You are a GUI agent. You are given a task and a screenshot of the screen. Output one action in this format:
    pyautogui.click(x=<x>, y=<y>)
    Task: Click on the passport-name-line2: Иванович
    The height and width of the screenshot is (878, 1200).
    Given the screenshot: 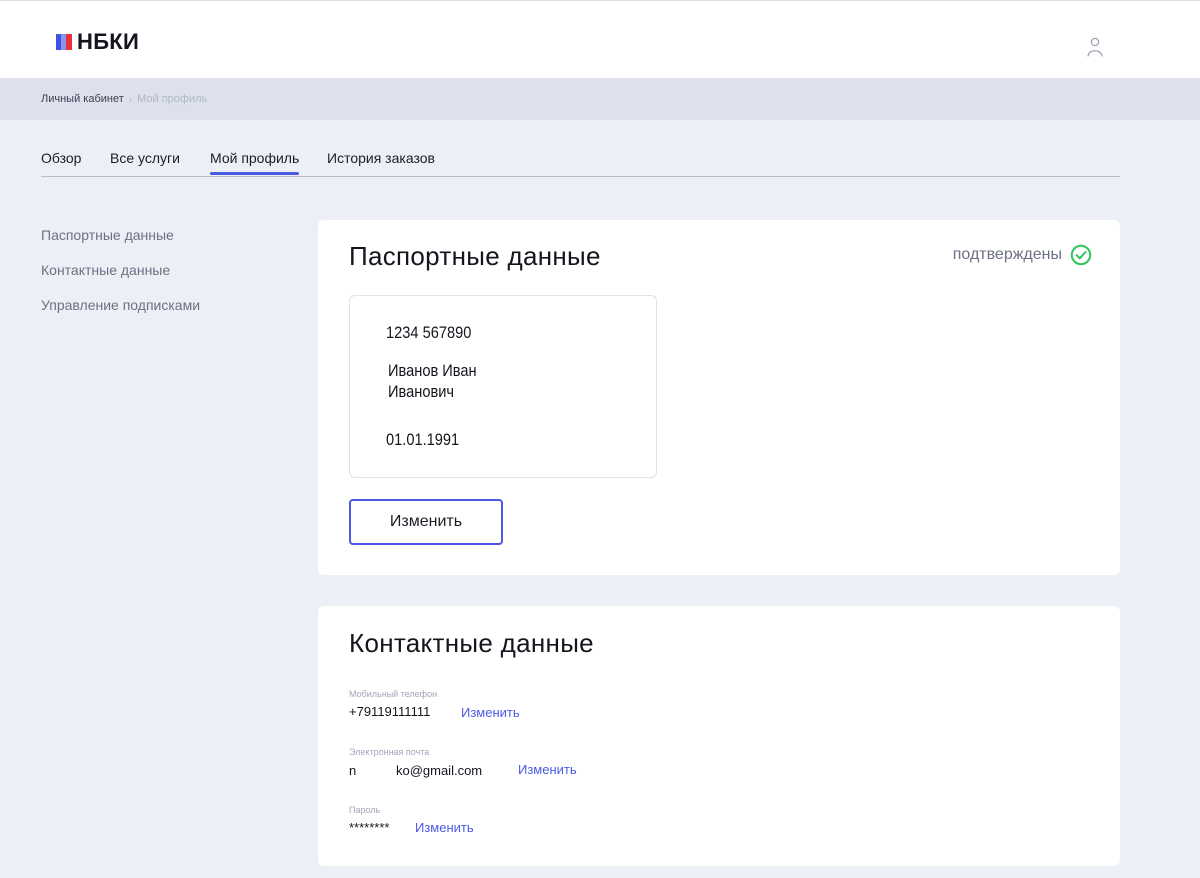 What is the action you would take?
    pyautogui.click(x=421, y=391)
    